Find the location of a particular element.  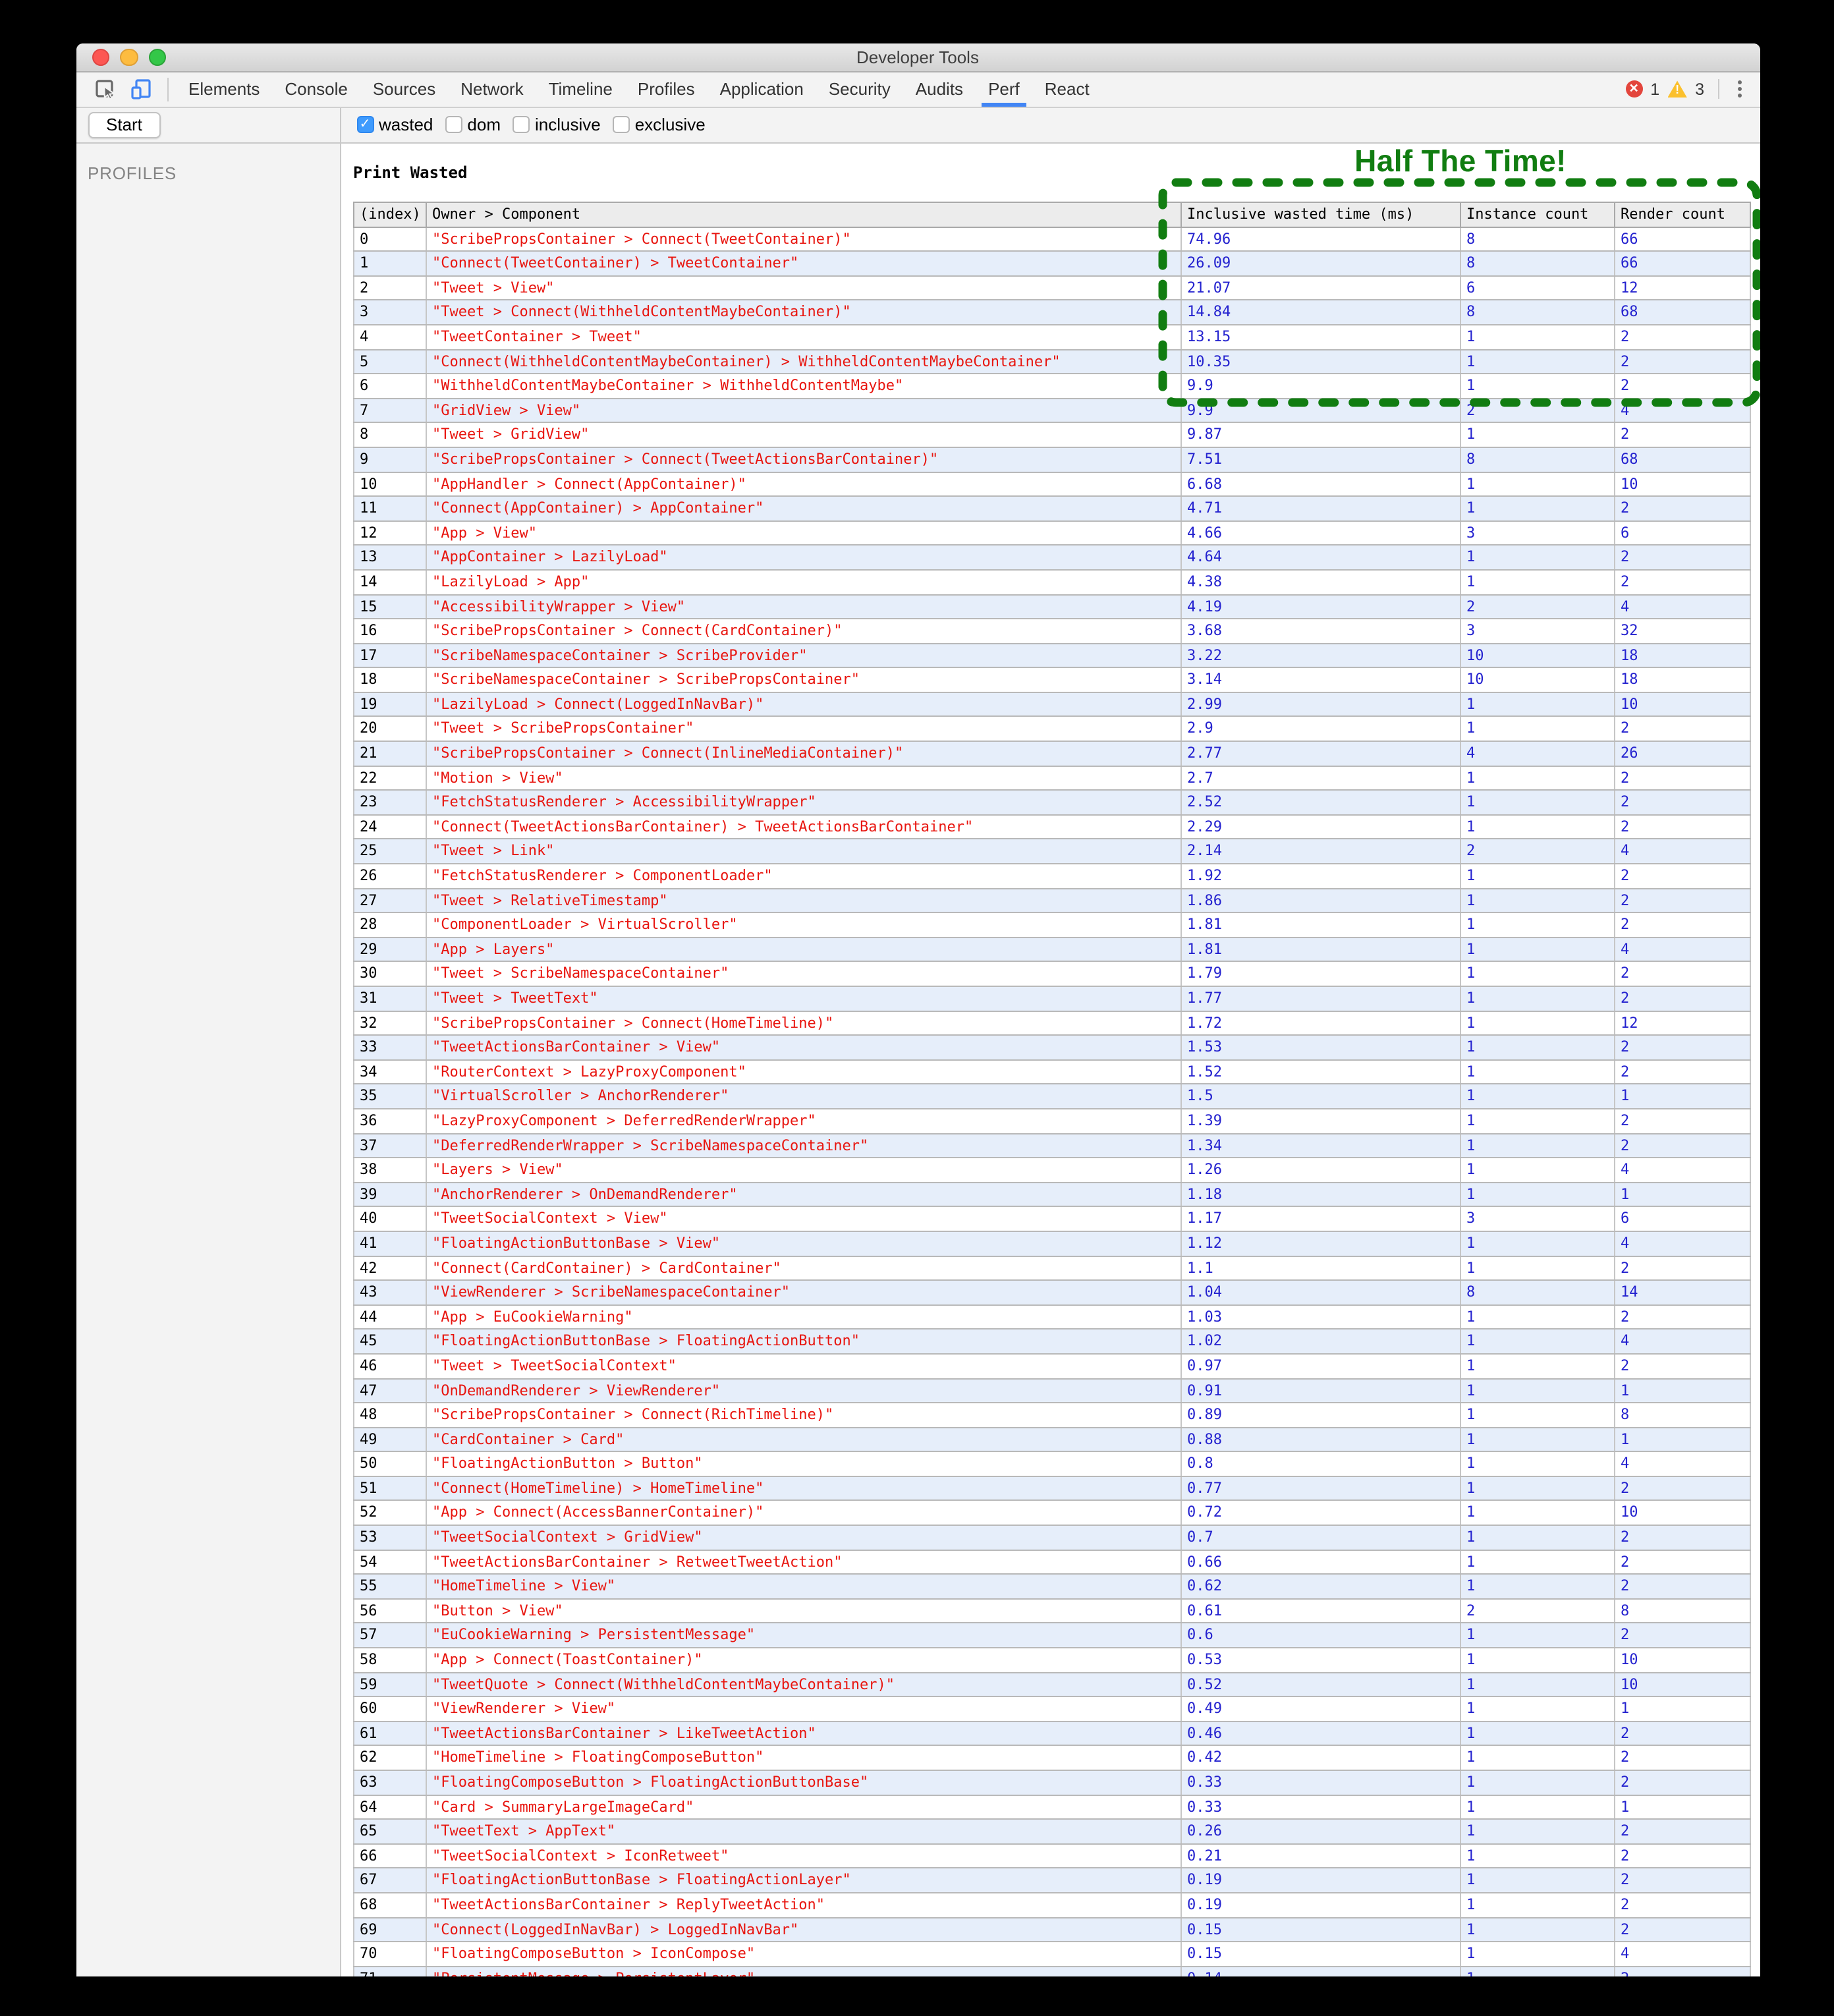

cell-index: 50 is located at coordinates (390, 1464).